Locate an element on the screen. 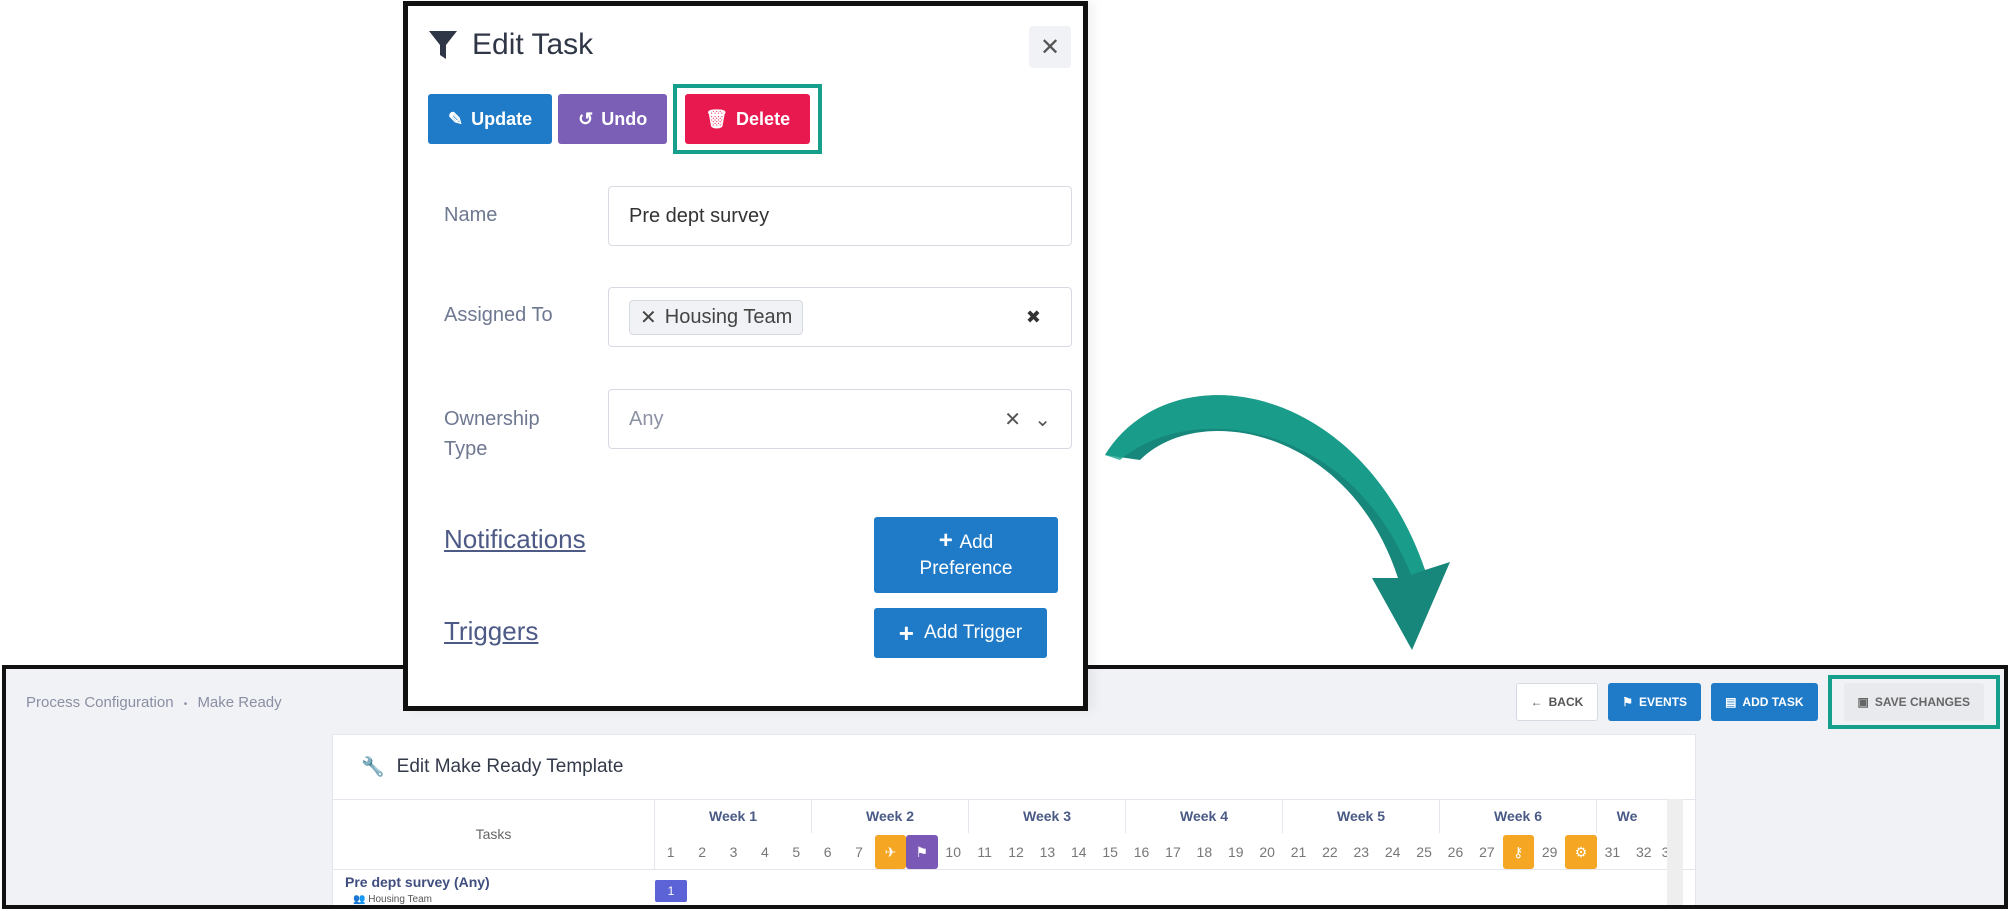  day-cell: 6 is located at coordinates (827, 852).